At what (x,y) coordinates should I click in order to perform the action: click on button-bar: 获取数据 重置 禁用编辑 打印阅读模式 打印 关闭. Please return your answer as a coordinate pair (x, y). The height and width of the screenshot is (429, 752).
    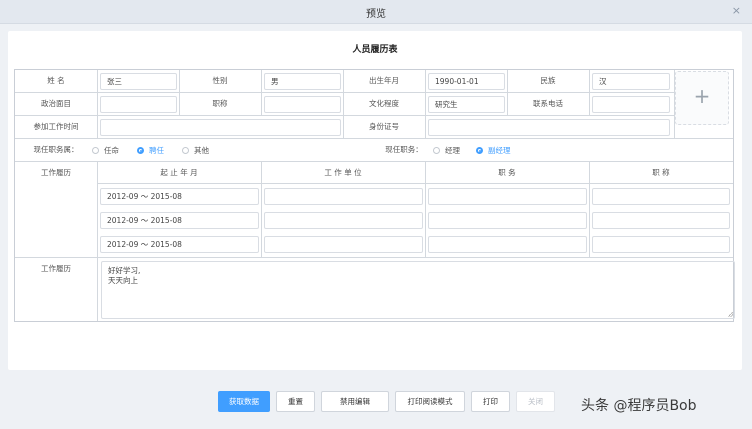
    Looking at the image, I should click on (386, 401).